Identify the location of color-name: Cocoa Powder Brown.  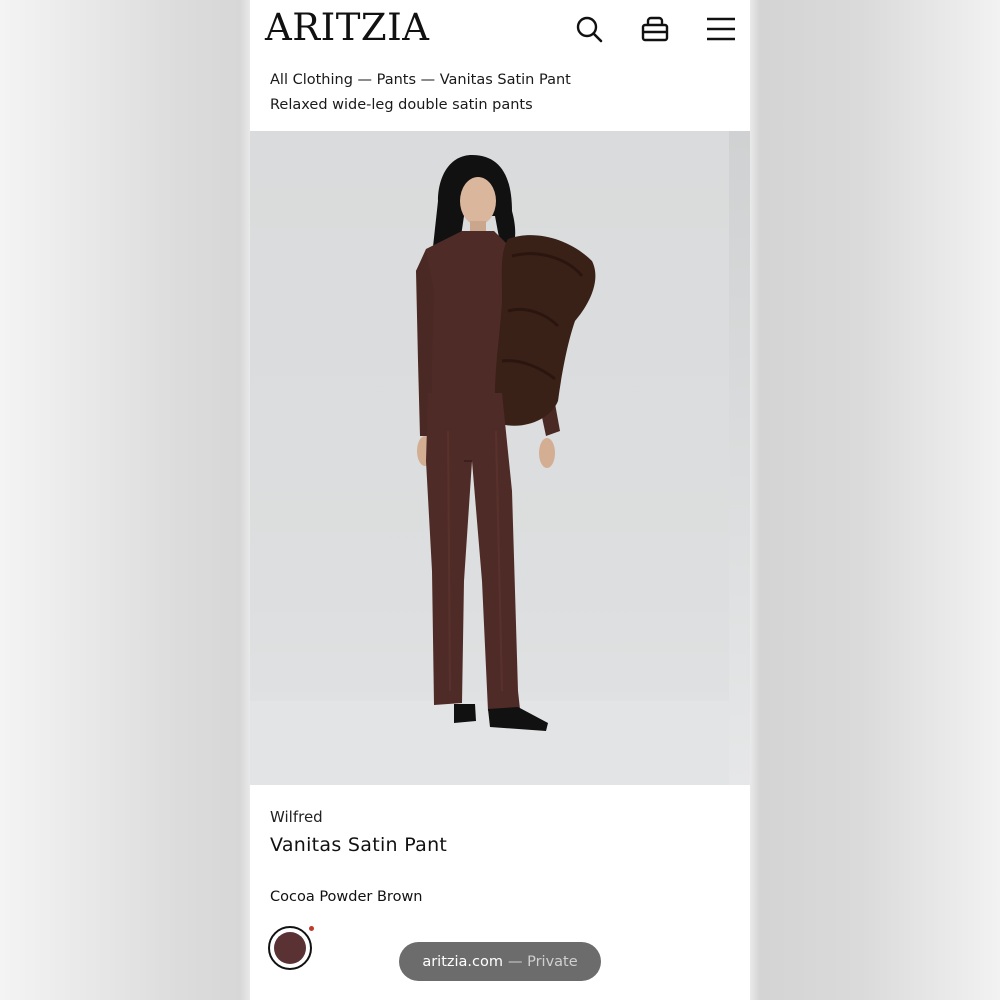
(346, 897).